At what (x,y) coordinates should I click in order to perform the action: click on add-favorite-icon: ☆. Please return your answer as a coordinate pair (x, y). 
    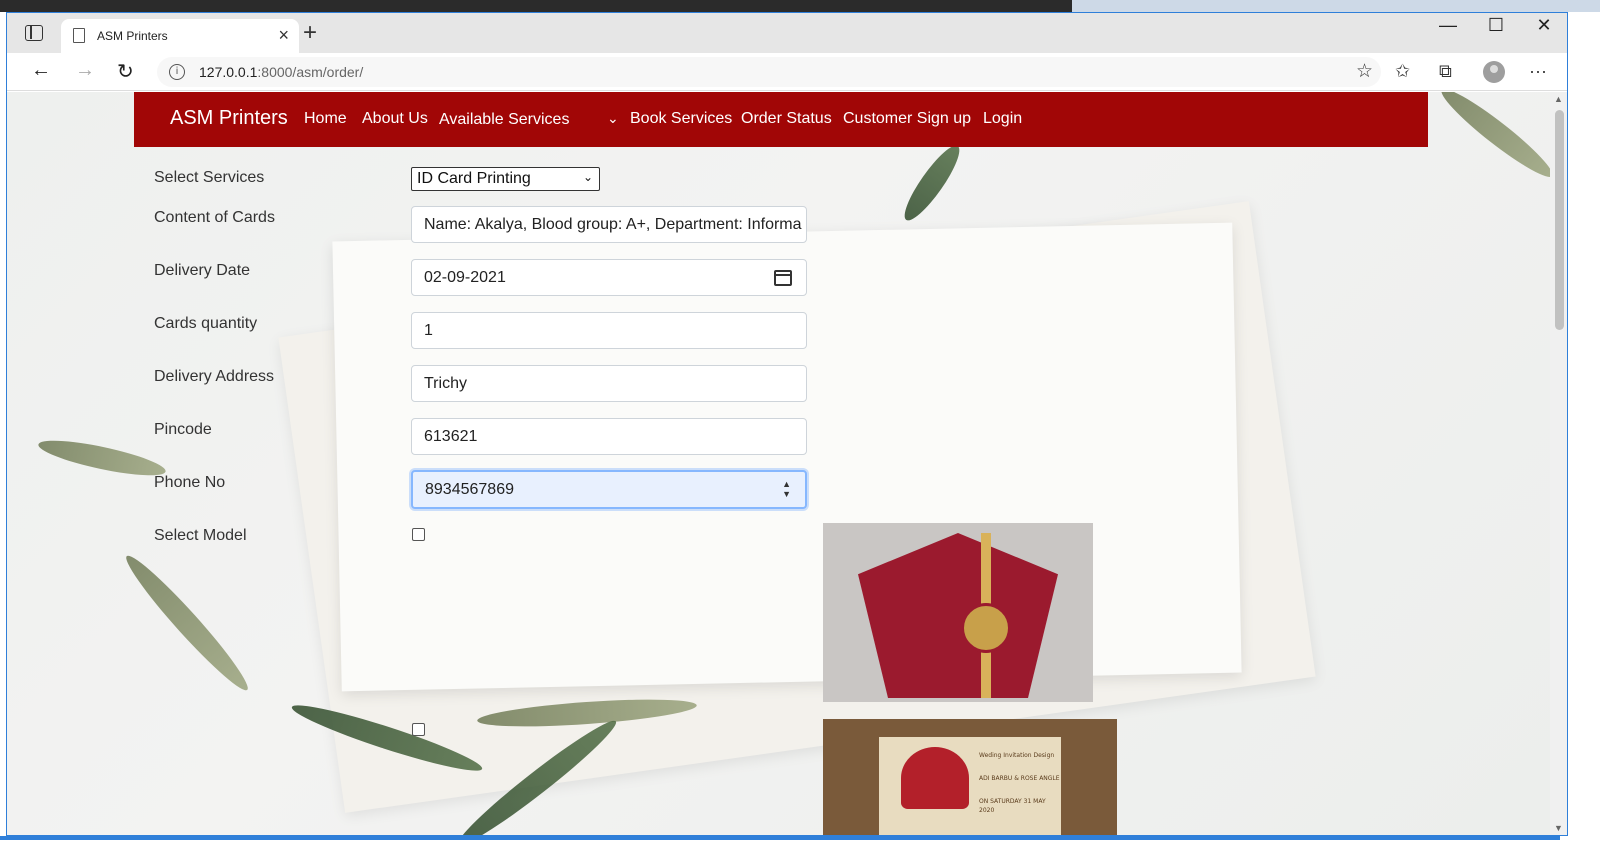
    Looking at the image, I should click on (1364, 71).